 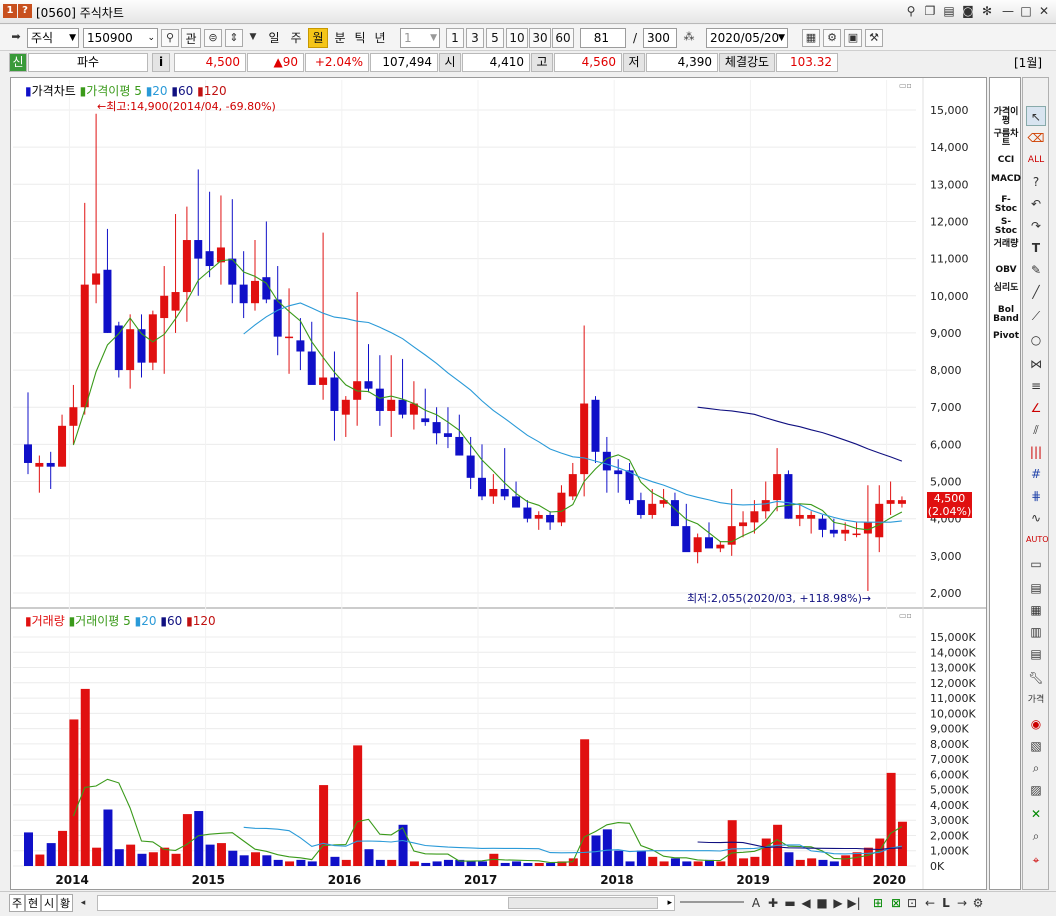 I want to click on zoom-icon: ⌕, so click(x=1036, y=836).